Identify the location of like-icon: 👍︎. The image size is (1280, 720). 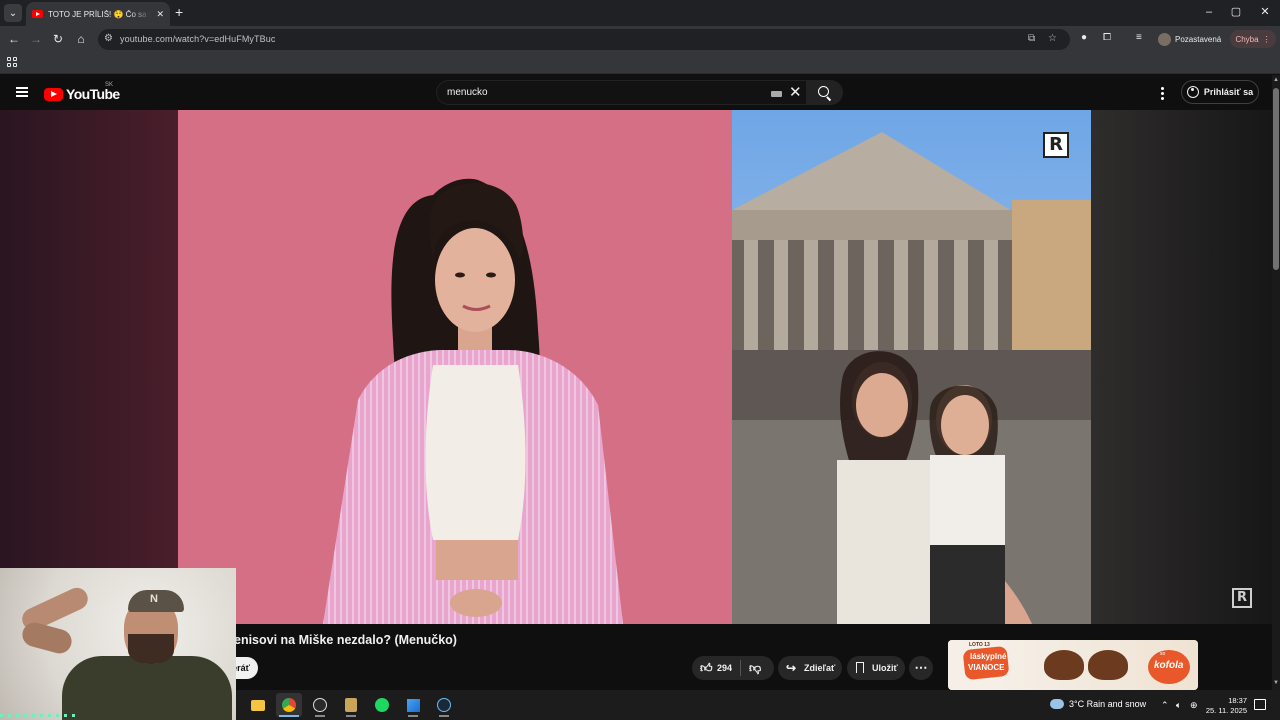
(706, 668).